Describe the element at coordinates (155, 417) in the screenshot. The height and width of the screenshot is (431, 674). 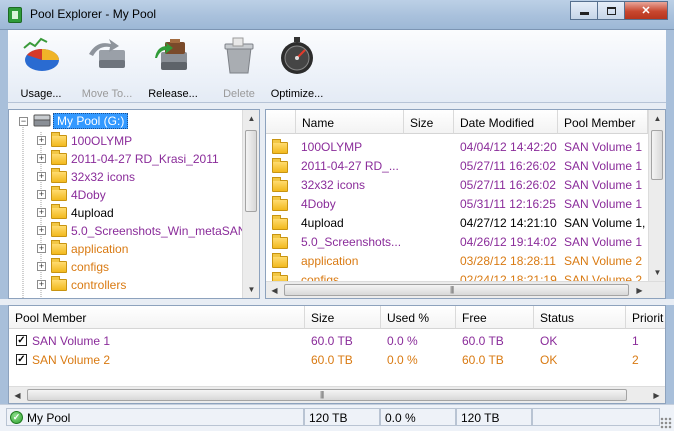
I see `status-pool: ✓ My Pool` at that location.